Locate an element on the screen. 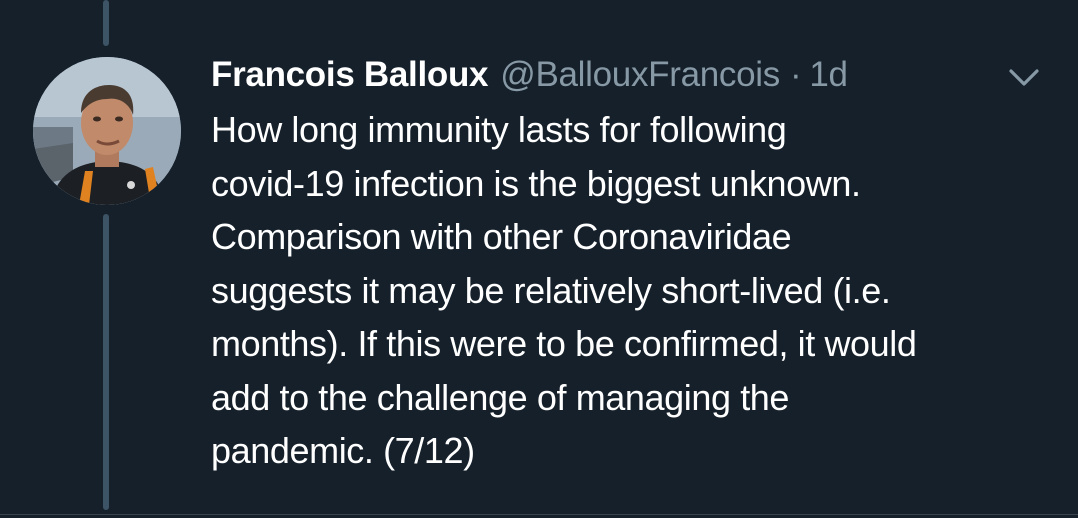  avatar is located at coordinates (107, 131).